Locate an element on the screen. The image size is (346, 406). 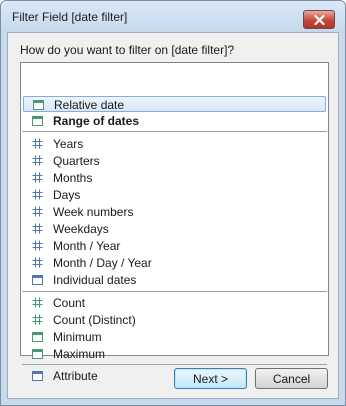
dialog-title: Filter Field [date filter] is located at coordinates (70, 17).